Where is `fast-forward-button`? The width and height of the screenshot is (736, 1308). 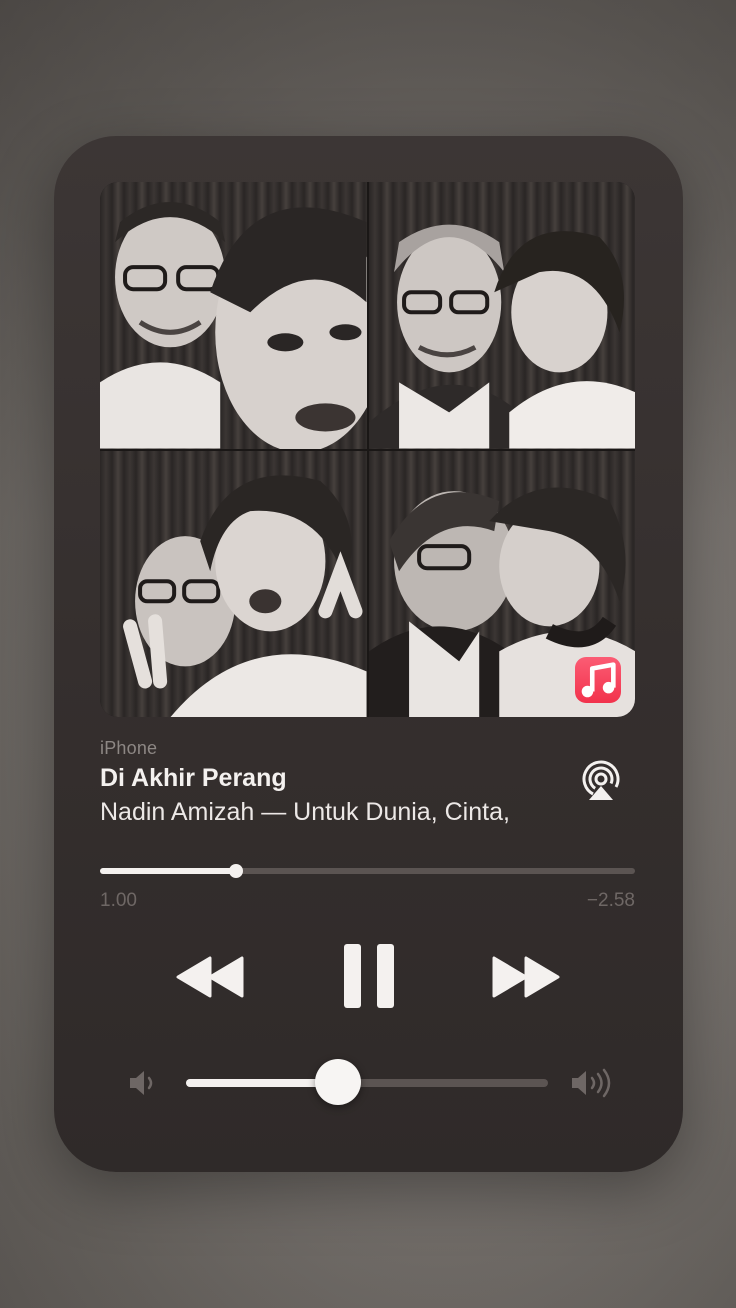
fast-forward-button is located at coordinates (526, 977).